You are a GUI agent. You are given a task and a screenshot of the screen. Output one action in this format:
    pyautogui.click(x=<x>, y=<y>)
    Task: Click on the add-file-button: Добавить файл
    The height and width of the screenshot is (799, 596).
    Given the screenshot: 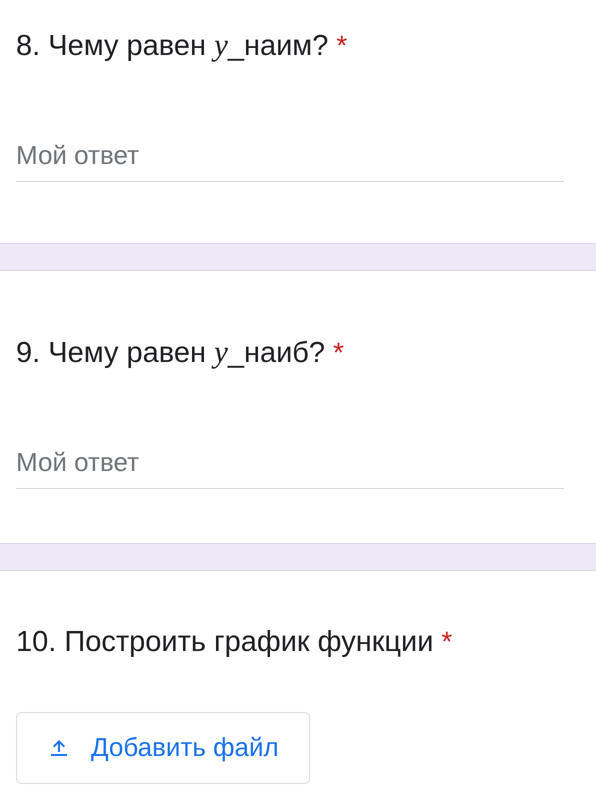 What is the action you would take?
    pyautogui.click(x=163, y=748)
    